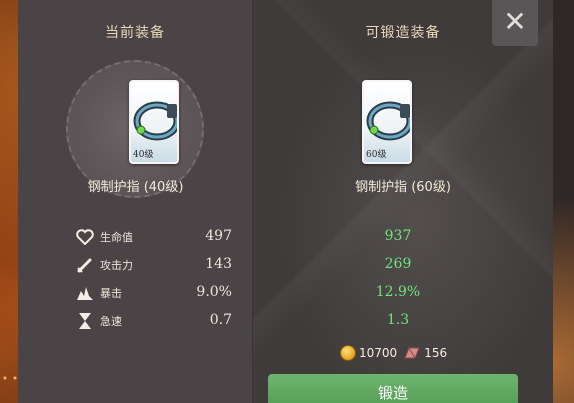 The image size is (574, 403). I want to click on stat-row-attack: 攻击力, so click(123, 265).